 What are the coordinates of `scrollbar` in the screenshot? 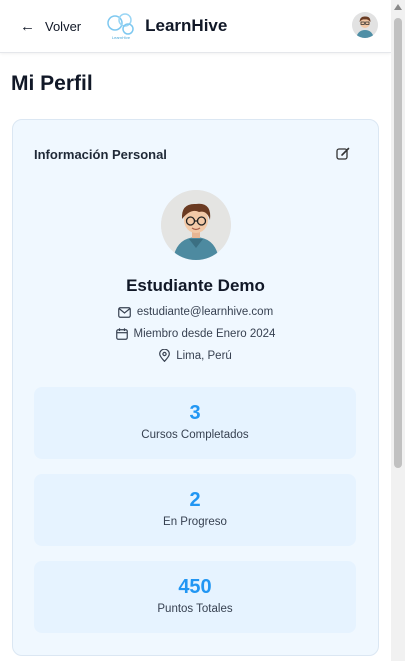 It's located at (398, 330).